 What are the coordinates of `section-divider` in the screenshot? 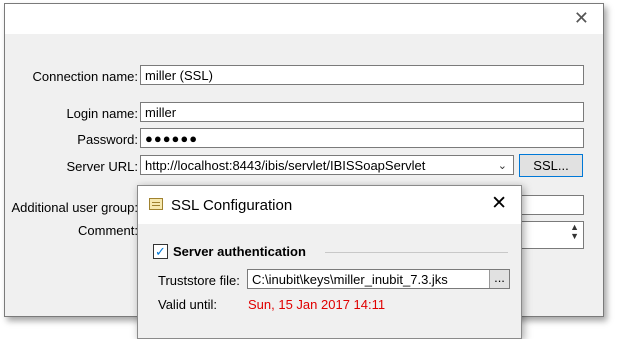 It's located at (416, 252).